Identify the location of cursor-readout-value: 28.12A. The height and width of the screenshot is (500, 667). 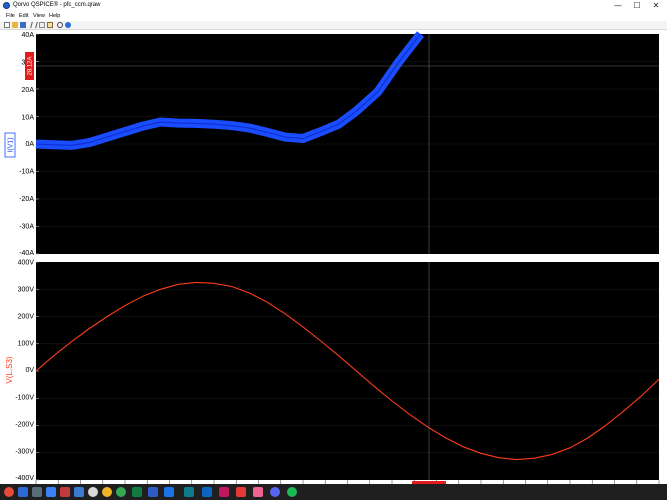
(31, 65).